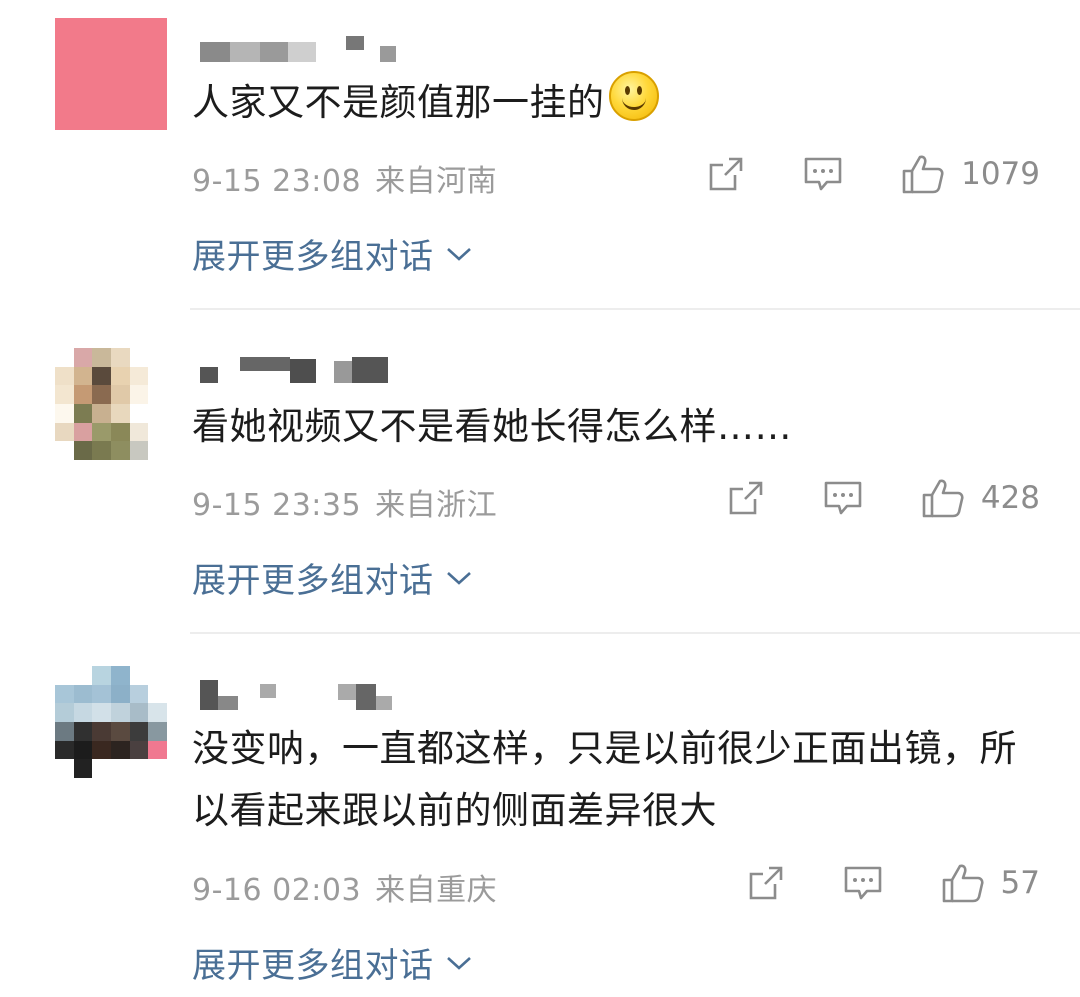  Describe the element at coordinates (883, 498) in the screenshot. I see `comment-actions: 428` at that location.